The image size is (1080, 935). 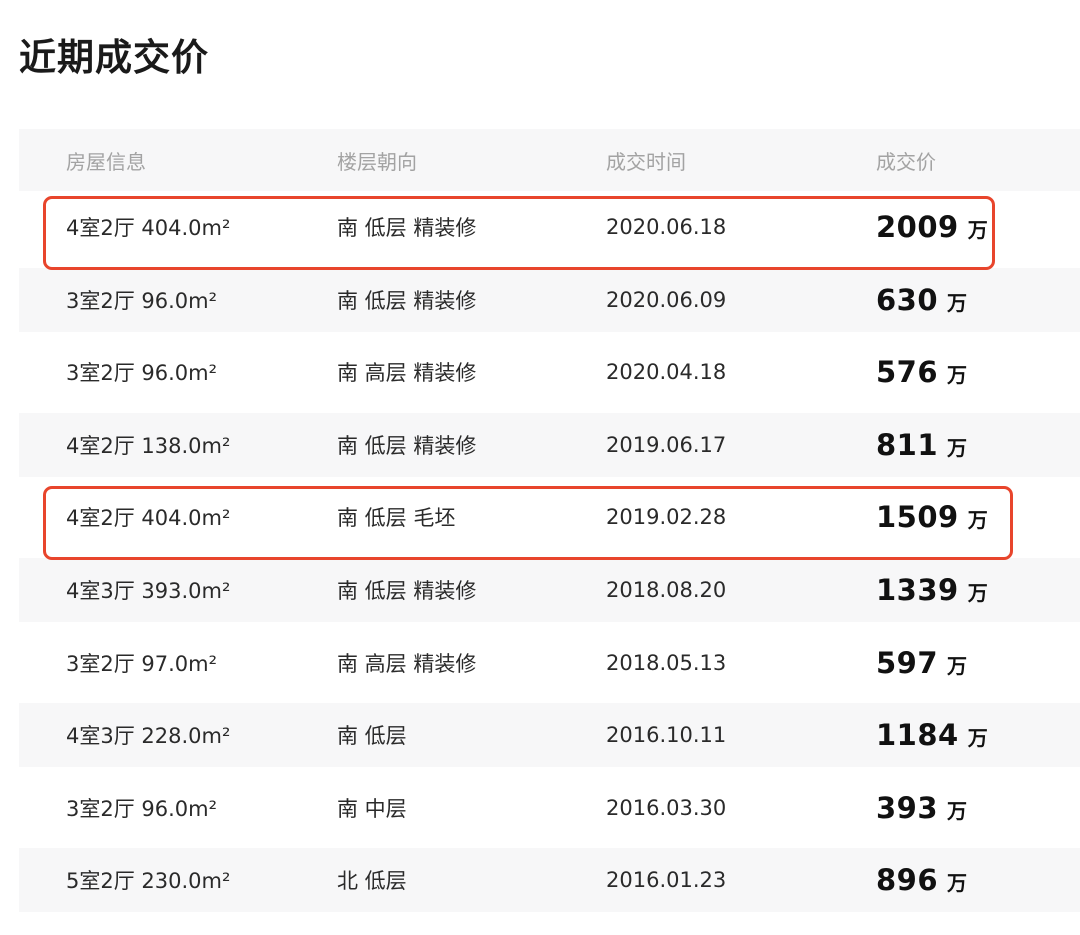 I want to click on table-row: 4室2厅 404.0m² 南 低层 精装修 2020.06.18 2009 万, so click(x=549, y=227).